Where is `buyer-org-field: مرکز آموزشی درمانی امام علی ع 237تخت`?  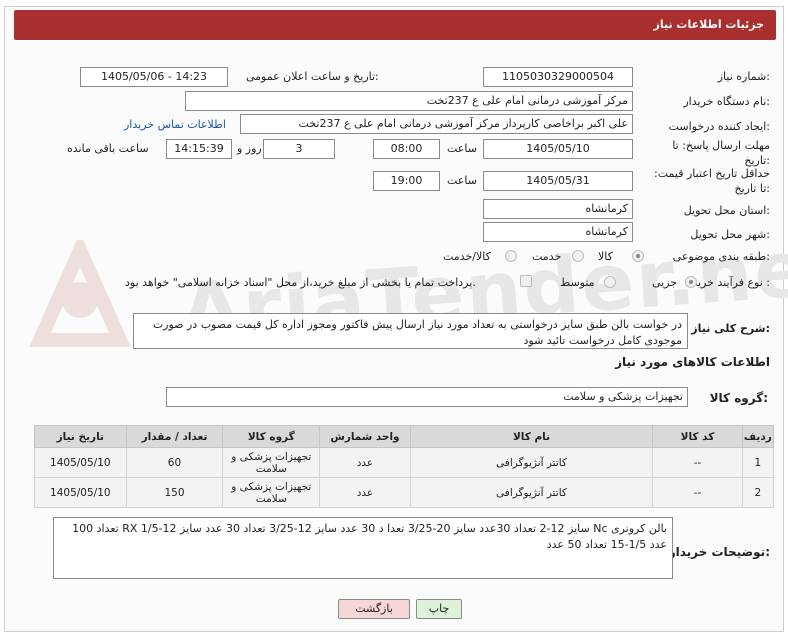 buyer-org-field: مرکز آموزشی درمانی امام علی ع 237تخت is located at coordinates (409, 101).